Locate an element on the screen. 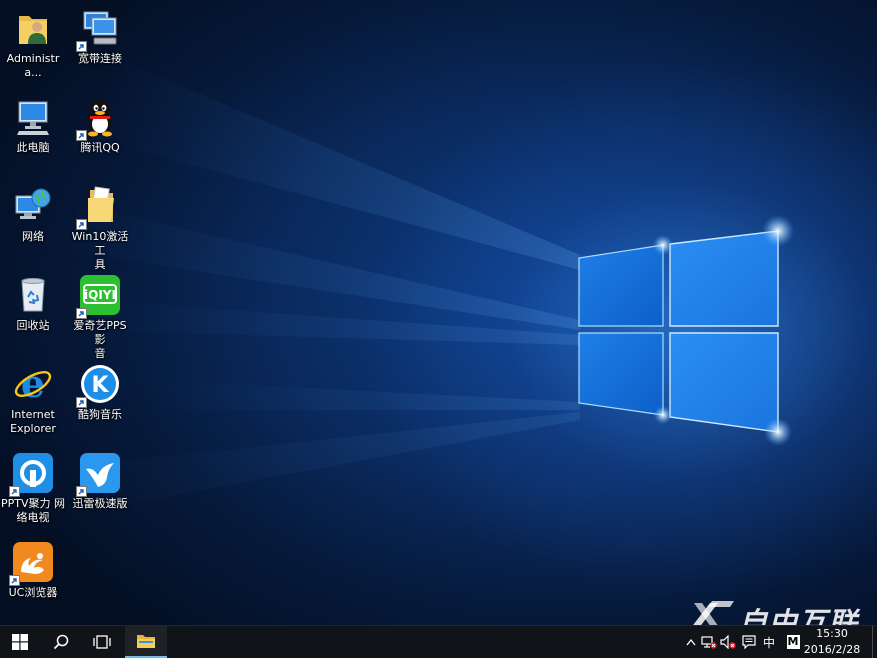  desktop-icon-label: 网络 is located at coordinates (33, 236).